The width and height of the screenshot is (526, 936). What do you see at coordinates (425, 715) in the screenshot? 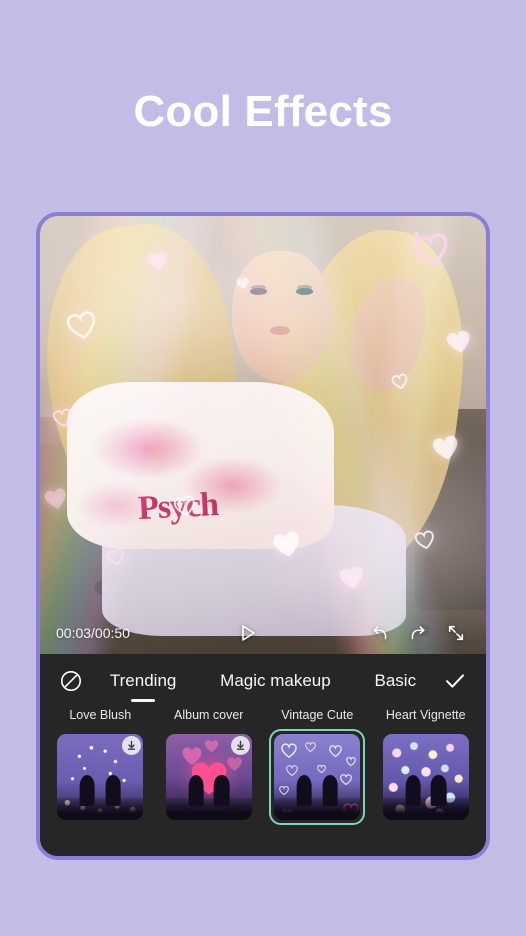
I see `effect-label: Heart Vignette` at bounding box center [425, 715].